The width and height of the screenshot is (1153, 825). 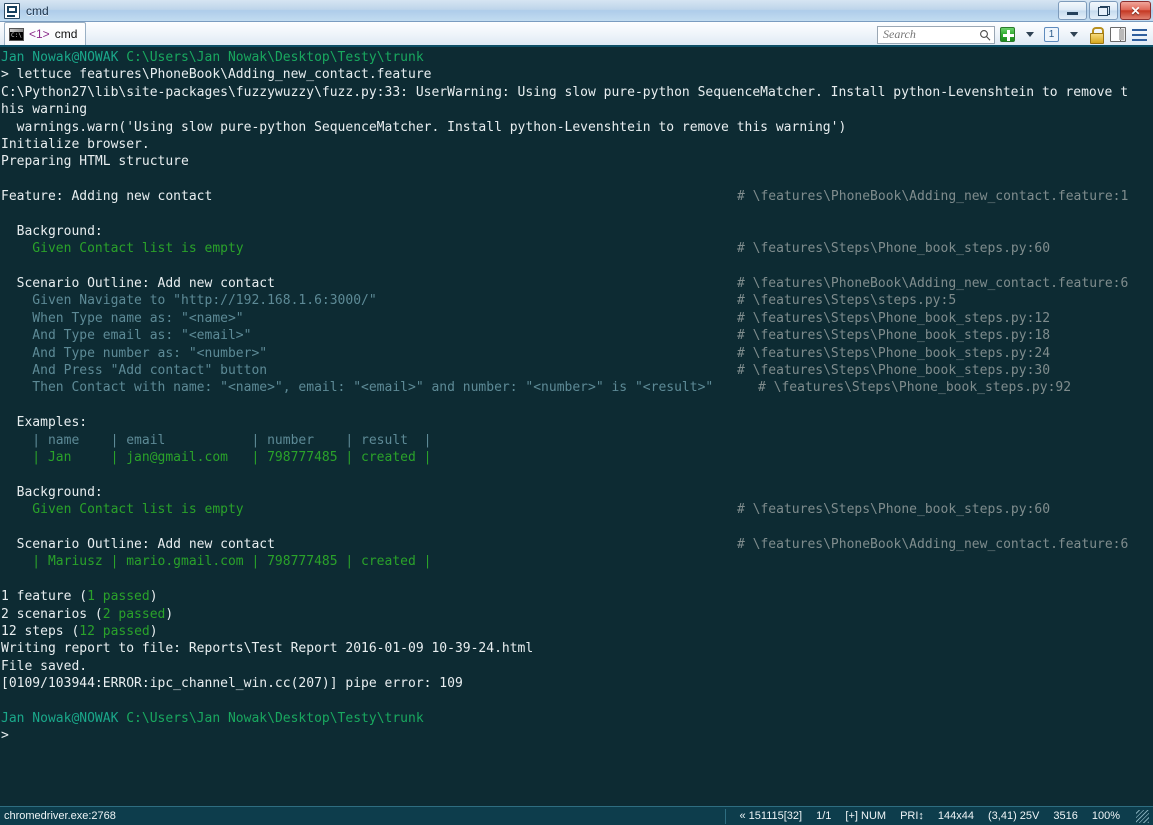 What do you see at coordinates (122, 318) in the screenshot?
I see `terminal-text: When Type name as: "<name>"` at bounding box center [122, 318].